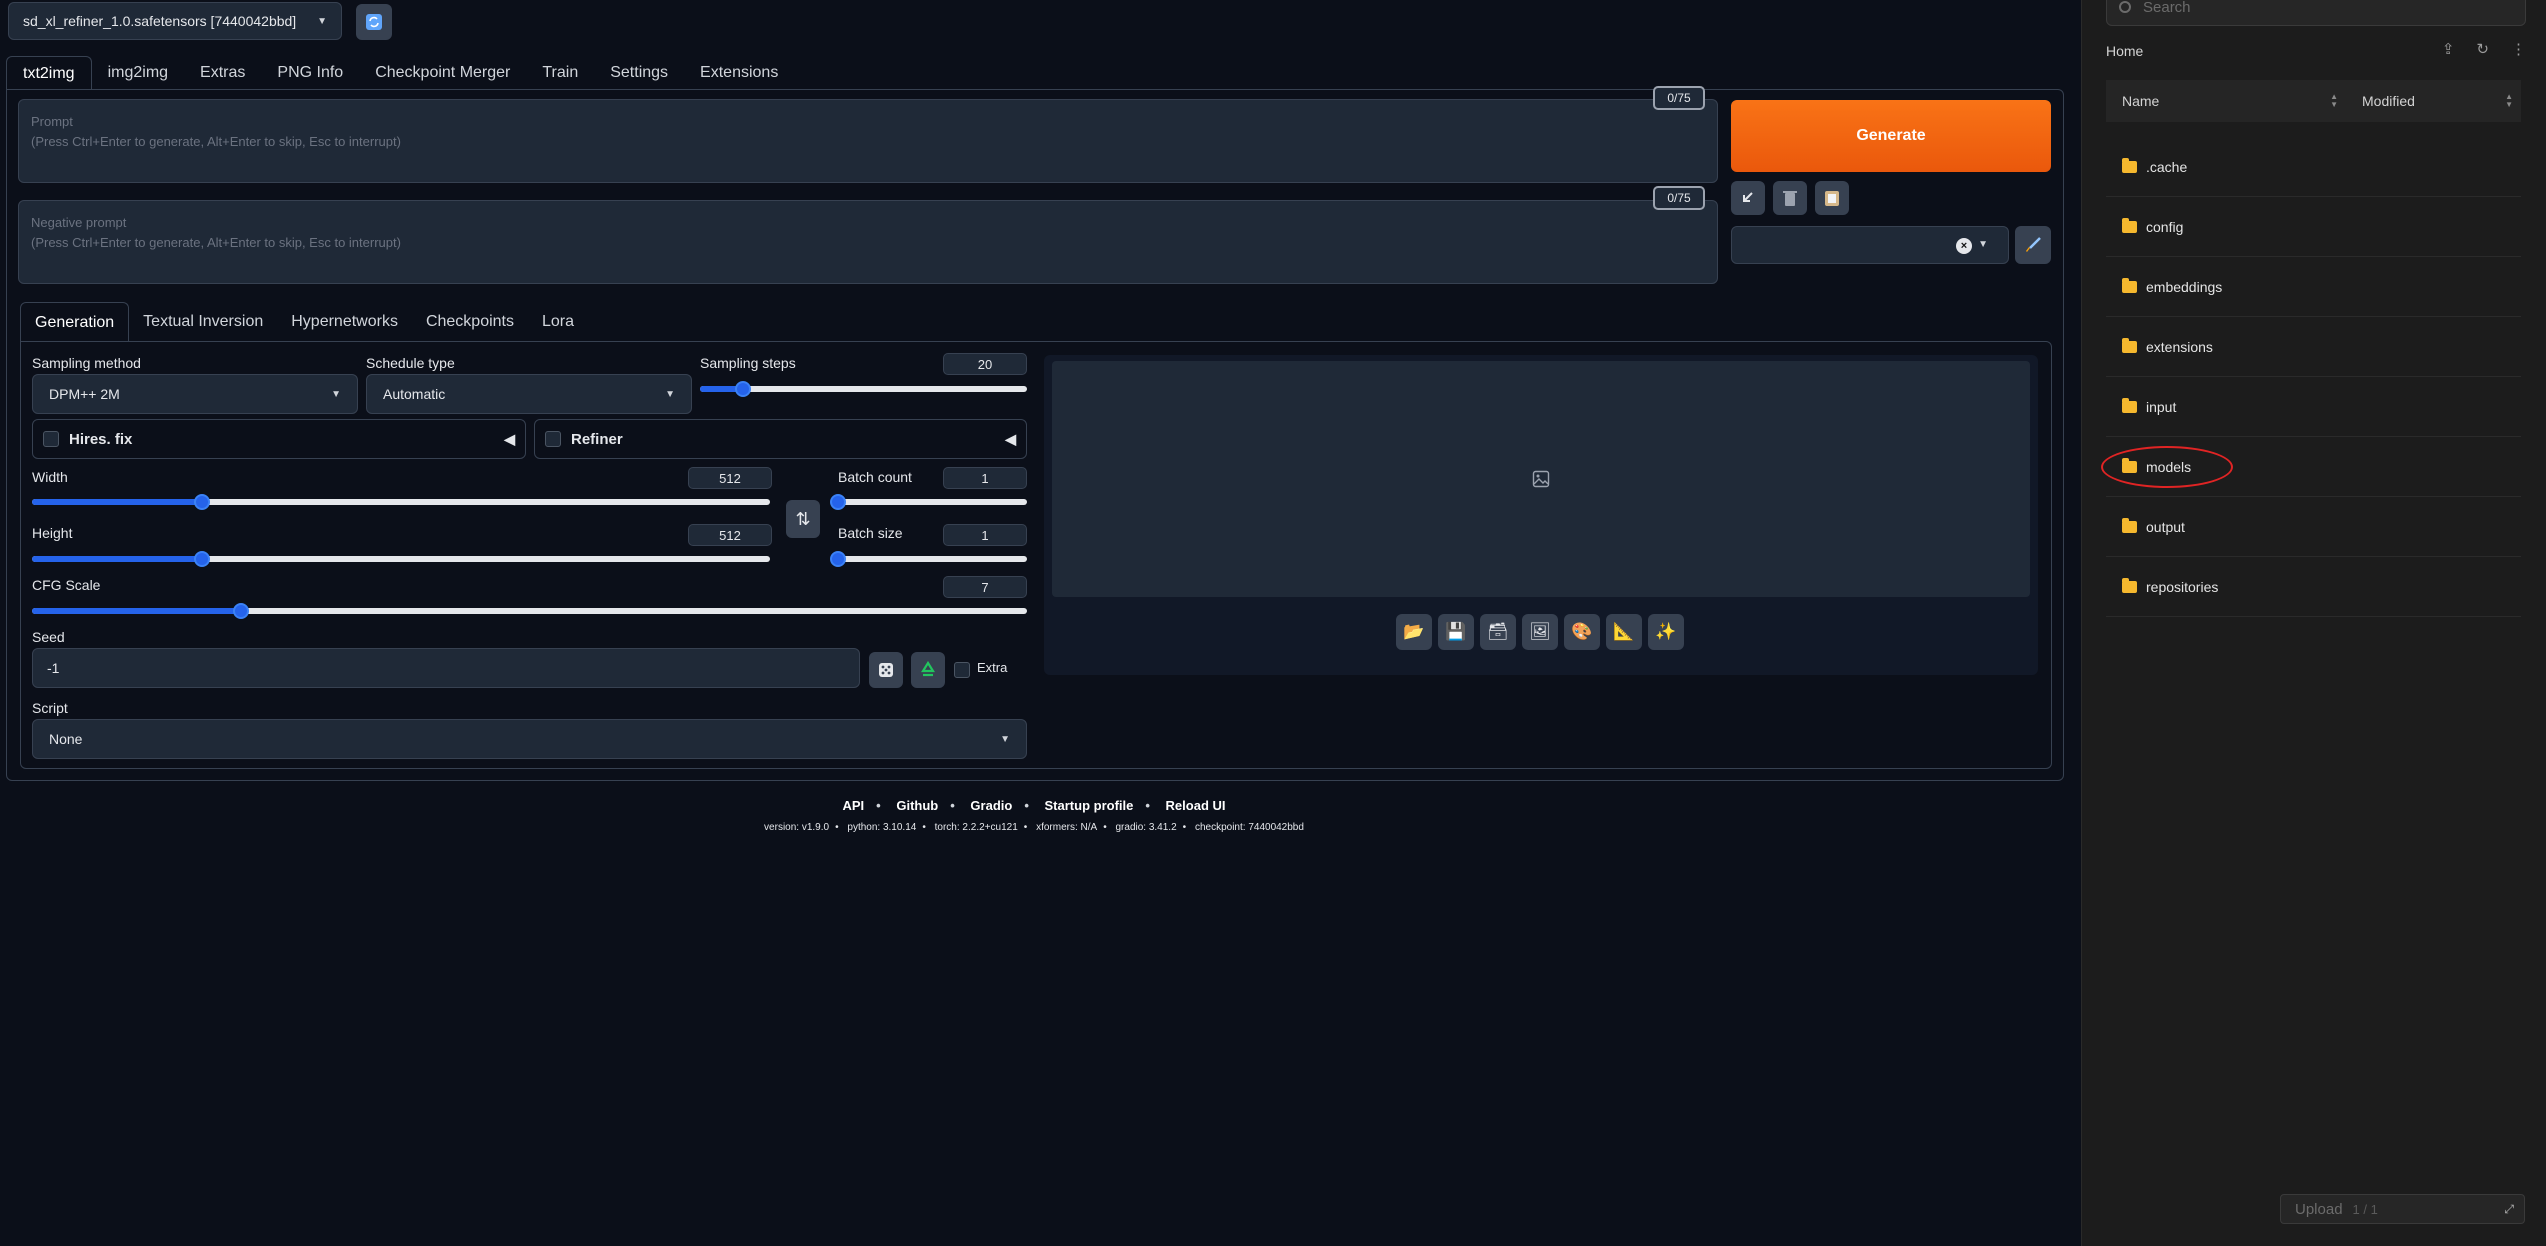 This screenshot has width=2546, height=1246. Describe the element at coordinates (51, 439) in the screenshot. I see `hires-fix-checkbox` at that location.